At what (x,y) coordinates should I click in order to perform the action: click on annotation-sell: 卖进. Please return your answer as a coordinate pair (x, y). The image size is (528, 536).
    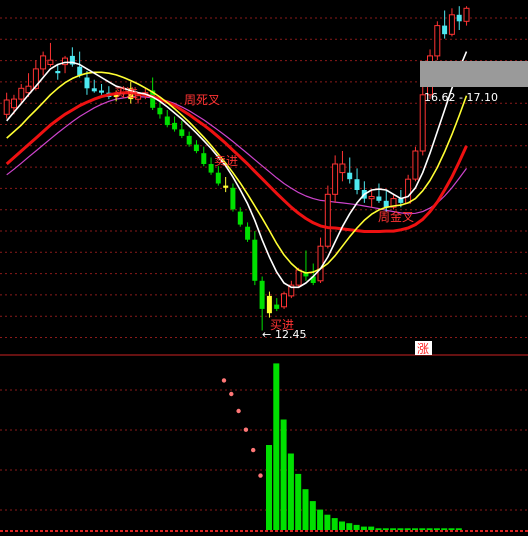
    Looking at the image, I should click on (226, 161).